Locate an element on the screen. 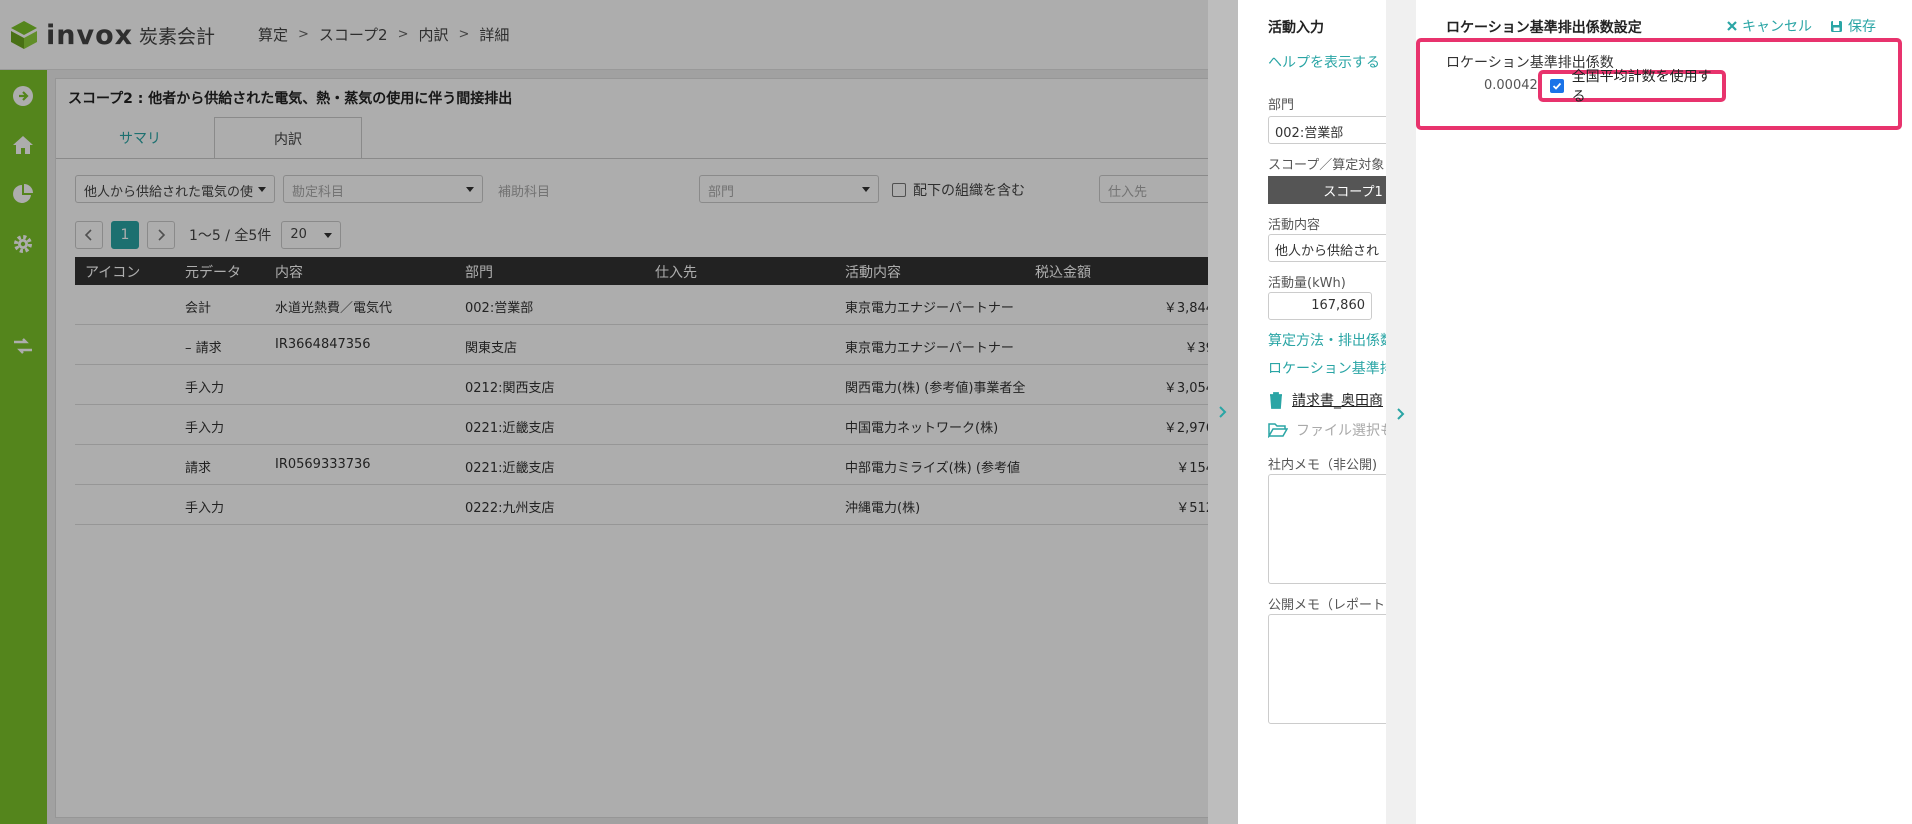 This screenshot has height=824, width=1912. activity-label: 活動内容 is located at coordinates (1294, 225).